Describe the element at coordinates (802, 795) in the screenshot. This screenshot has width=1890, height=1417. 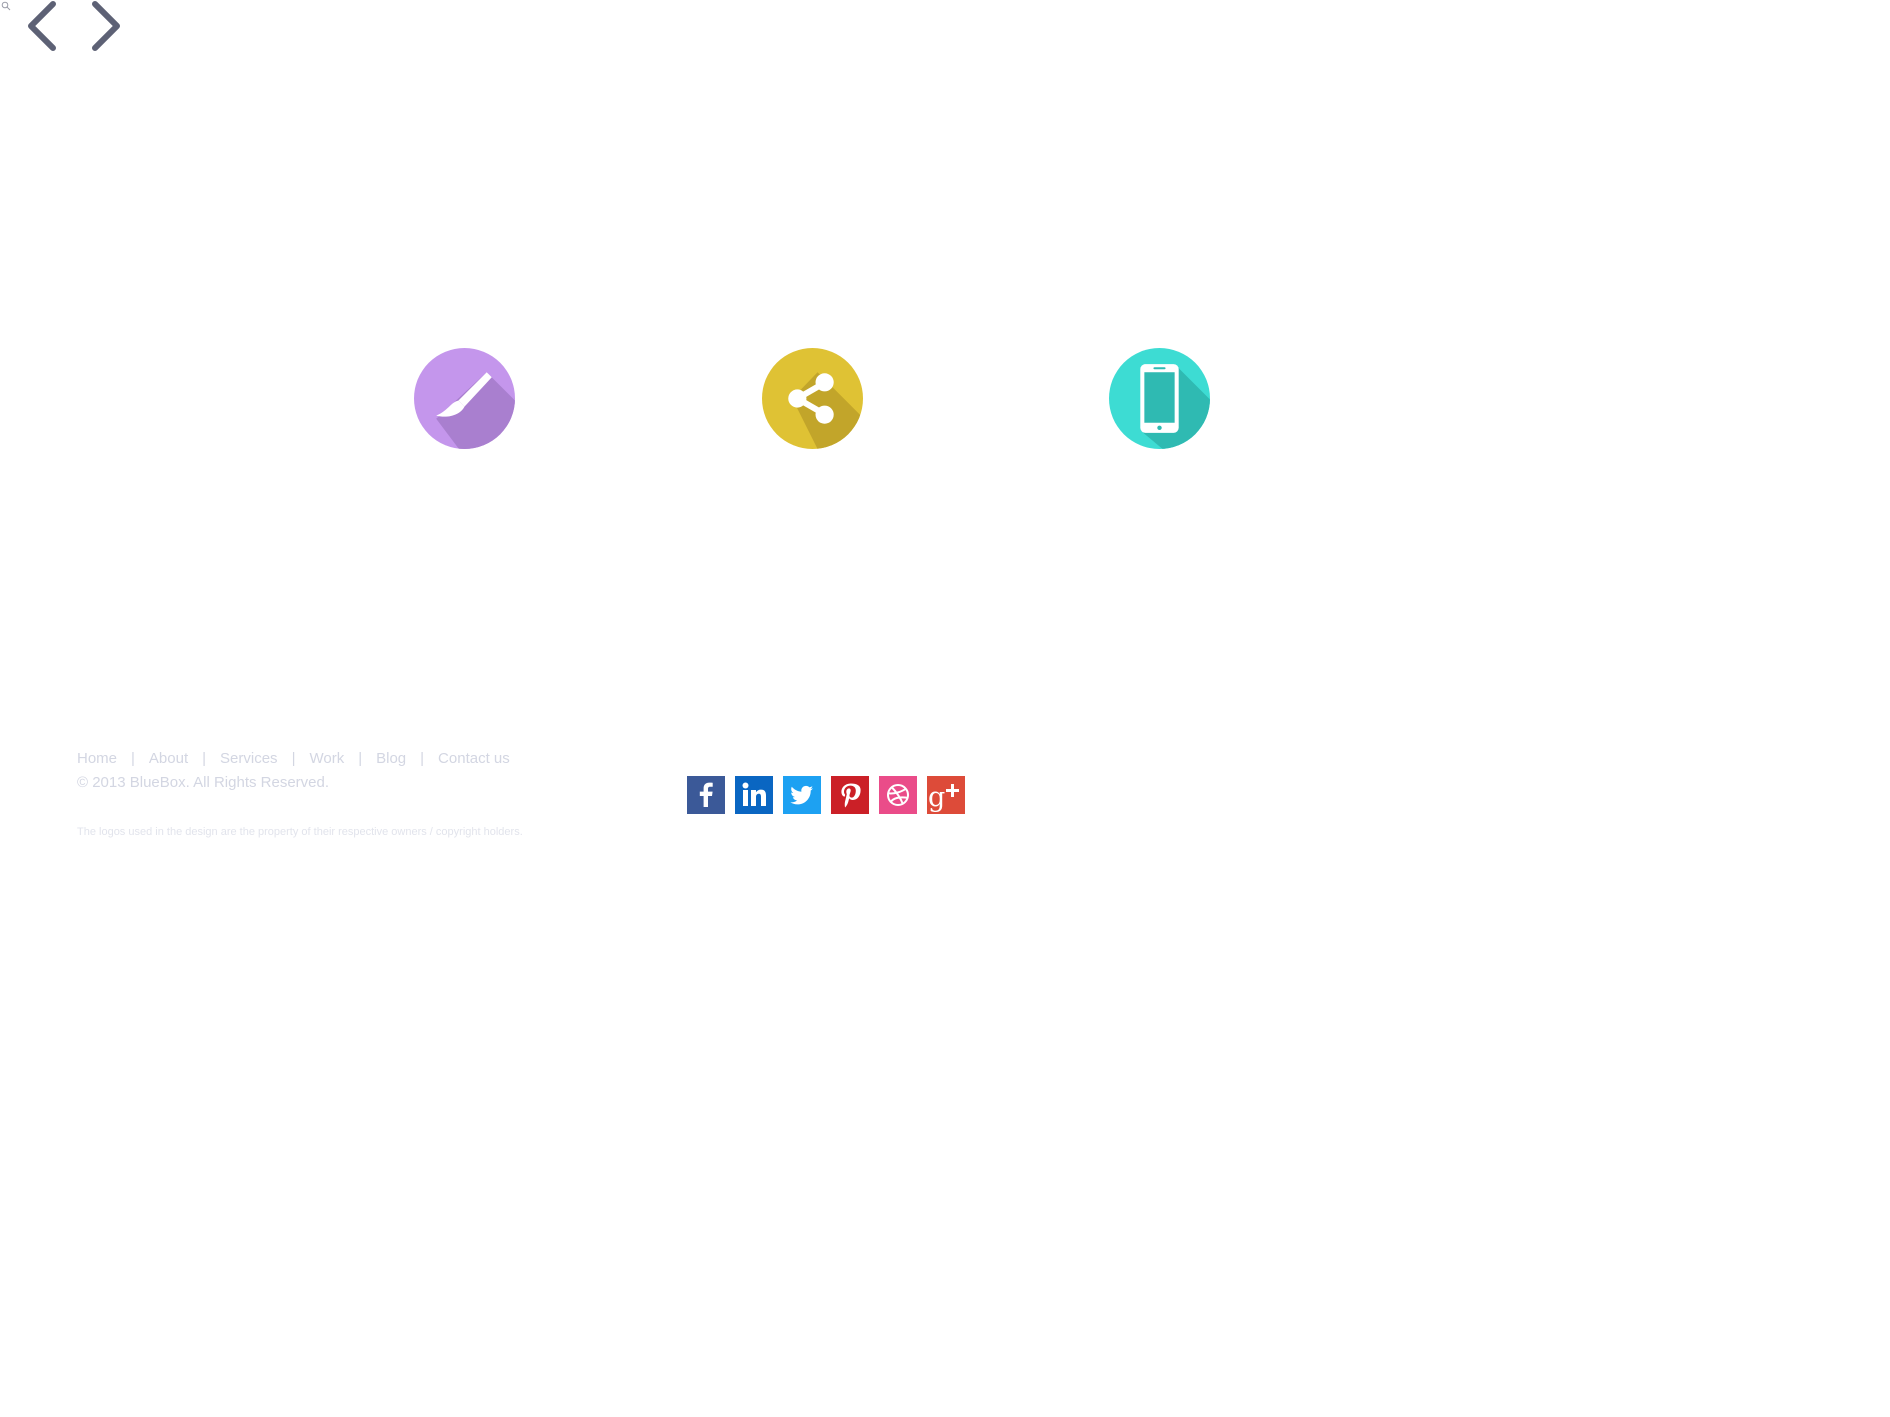
I see `twitter-icon` at that location.